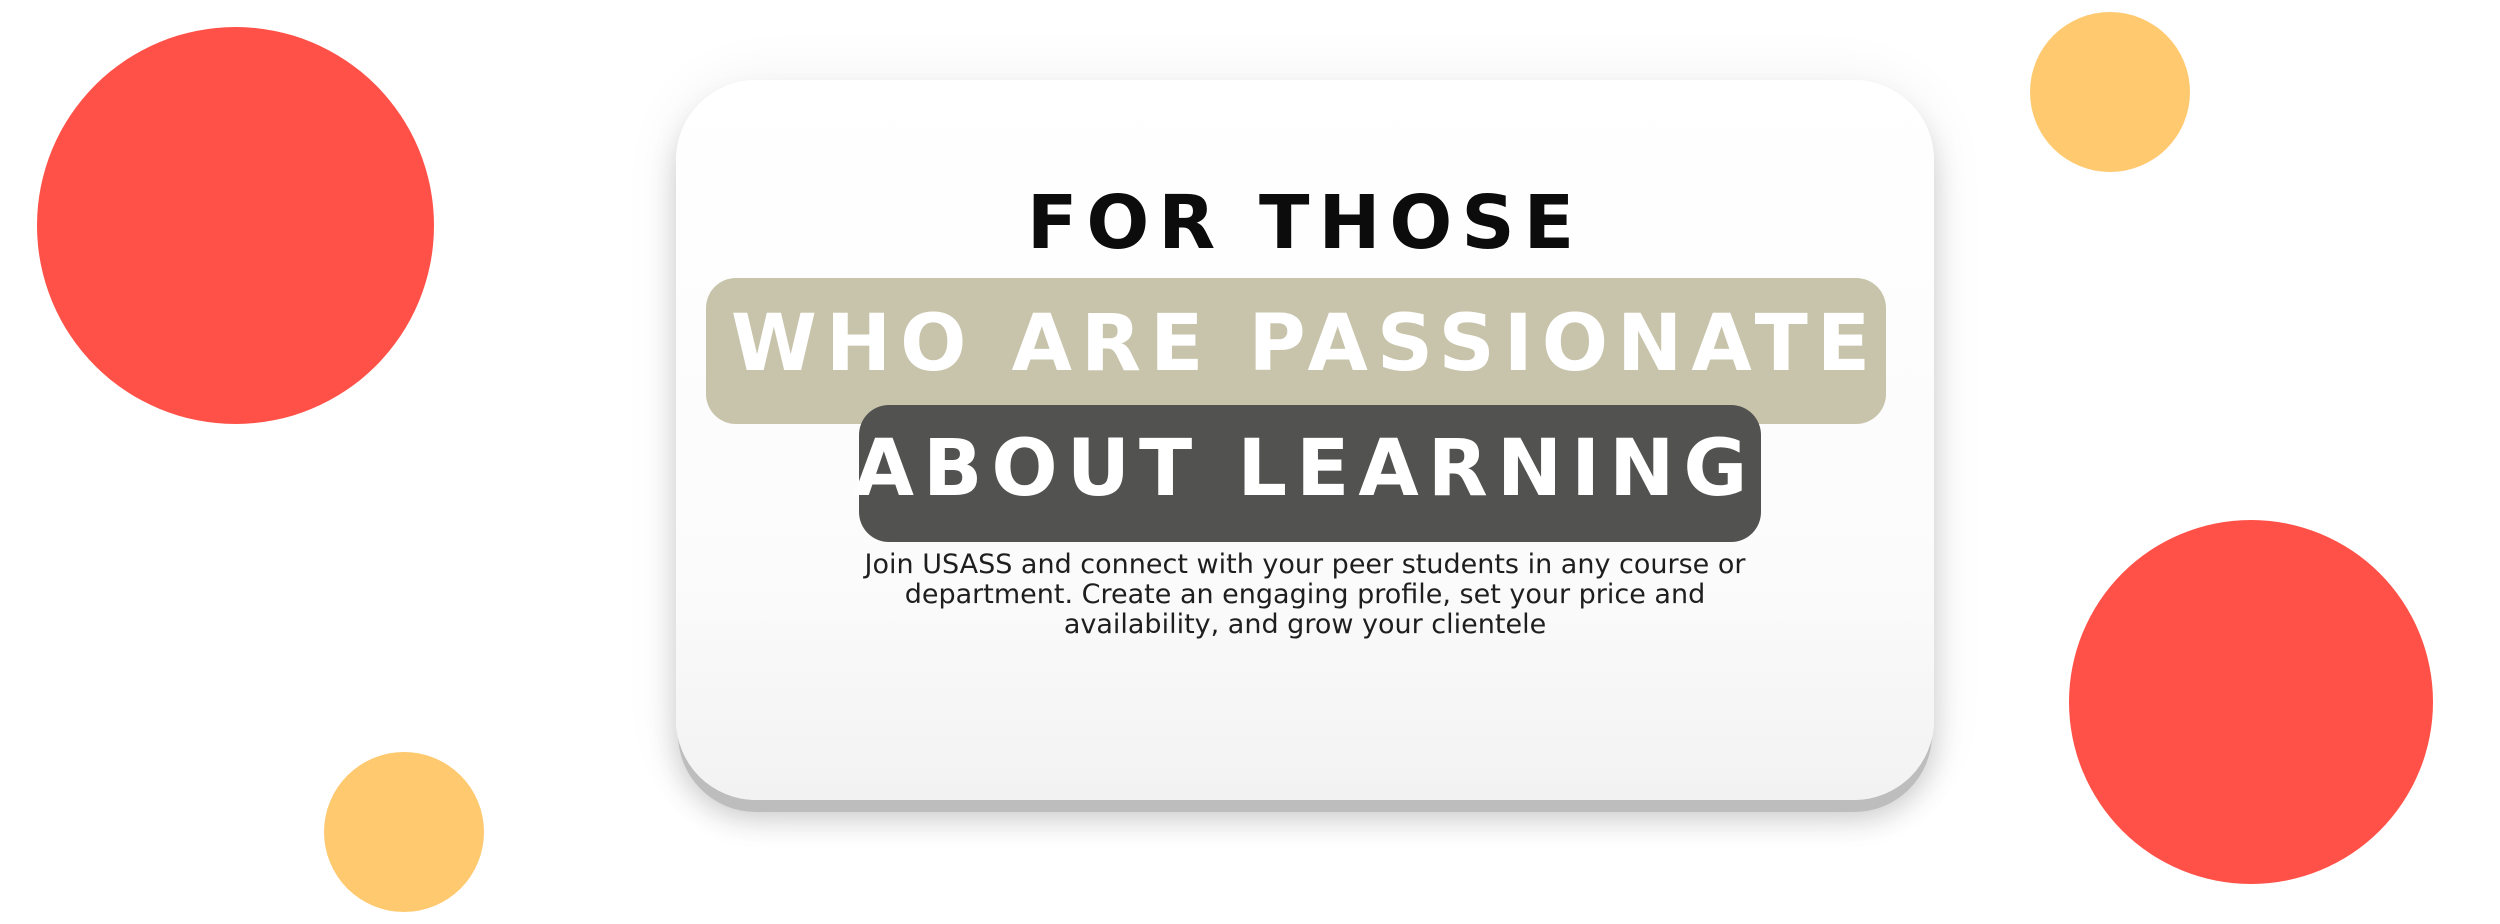 The width and height of the screenshot is (2500, 924). I want to click on heading-line-2: WHO ARE PASSIONATE, so click(1305, 344).